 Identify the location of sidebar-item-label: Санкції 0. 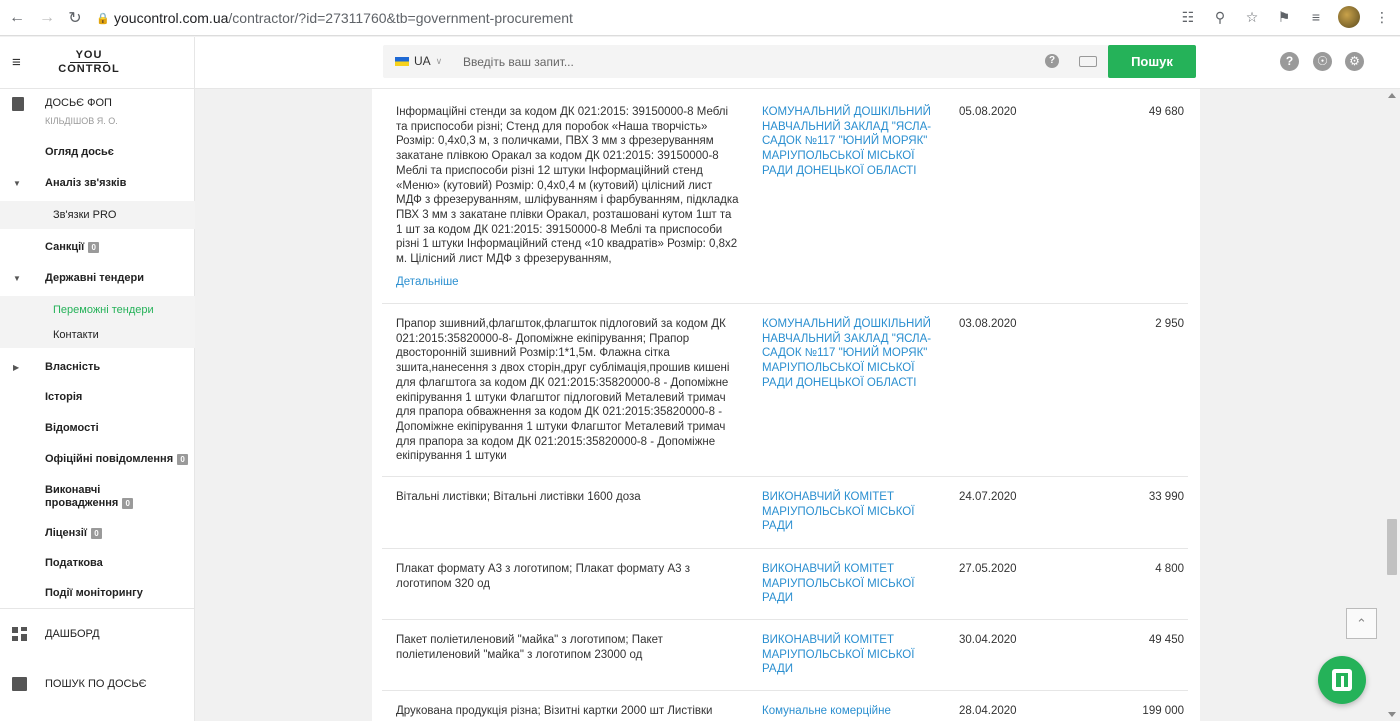
(72, 247).